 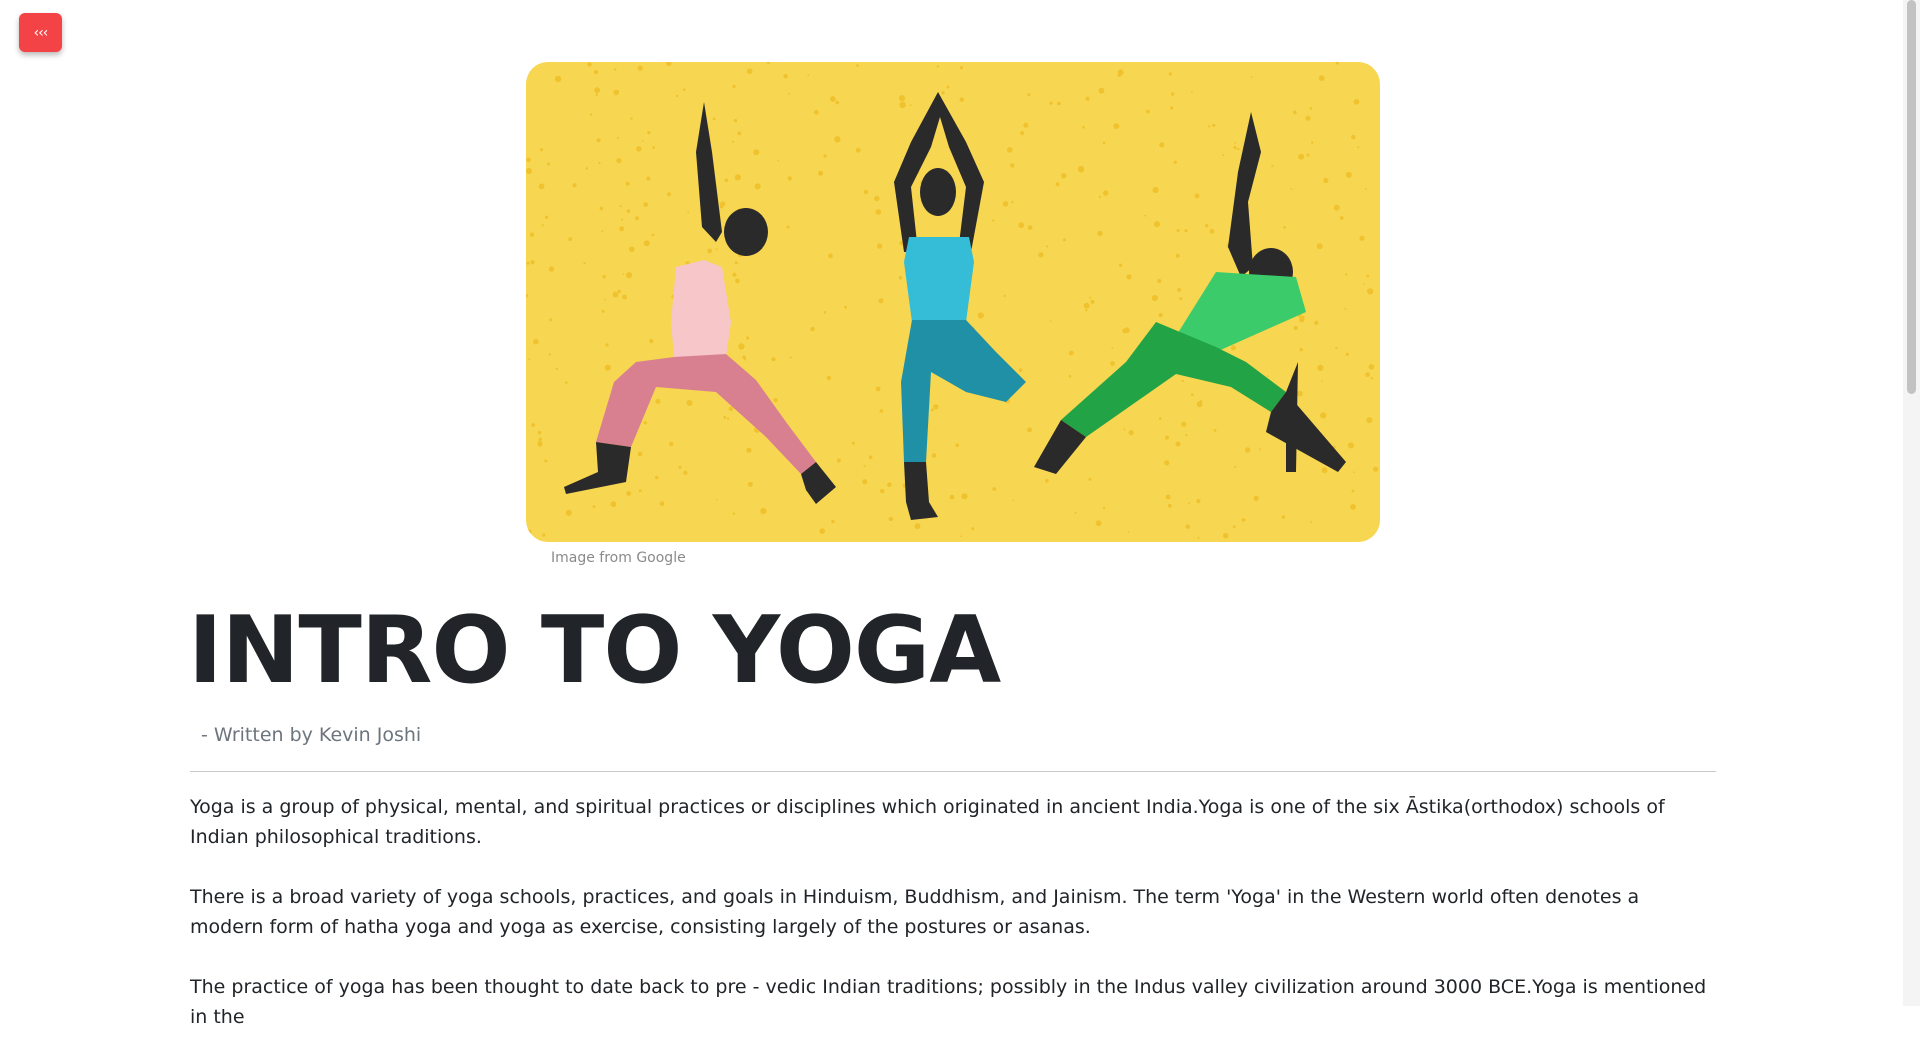 What do you see at coordinates (618, 558) in the screenshot?
I see `image-caption: Image from Google` at bounding box center [618, 558].